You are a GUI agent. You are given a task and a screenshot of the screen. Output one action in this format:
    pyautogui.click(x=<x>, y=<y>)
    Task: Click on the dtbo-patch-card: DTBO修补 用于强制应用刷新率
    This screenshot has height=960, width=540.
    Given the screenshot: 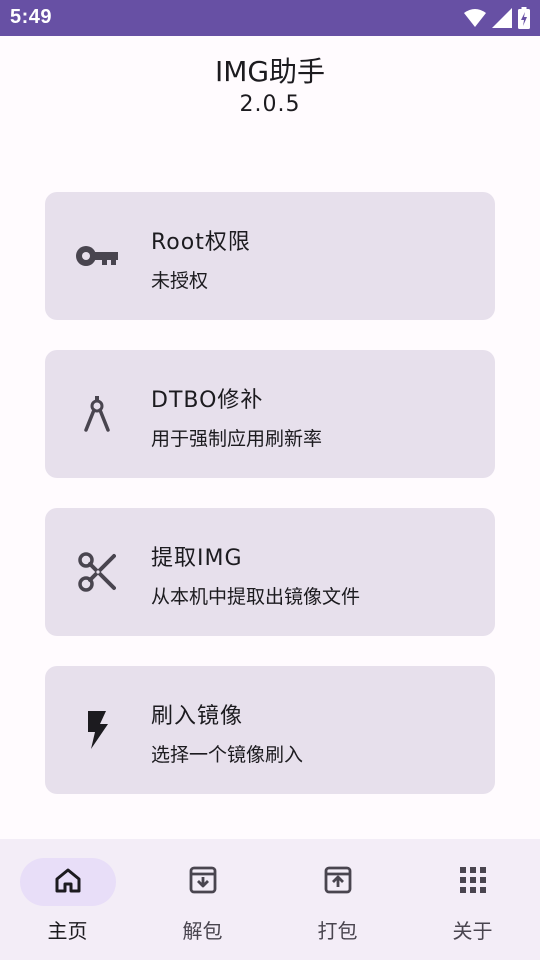 What is the action you would take?
    pyautogui.click(x=270, y=414)
    